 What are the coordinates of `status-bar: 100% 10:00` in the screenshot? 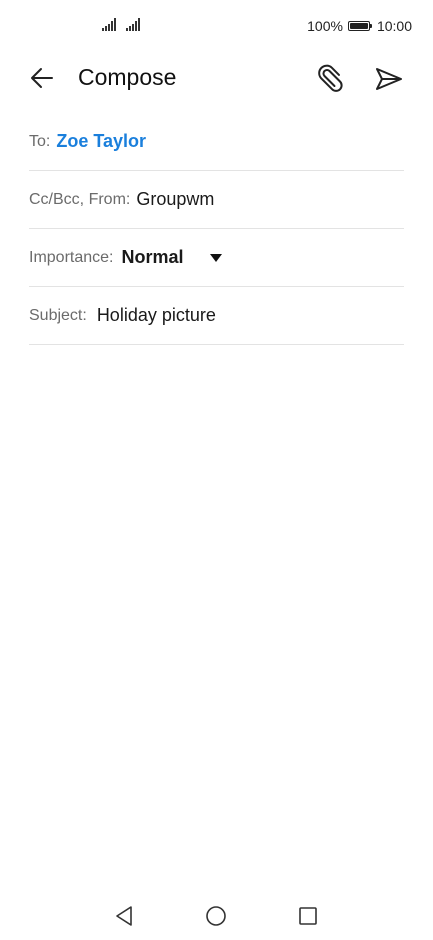 It's located at (216, 27).